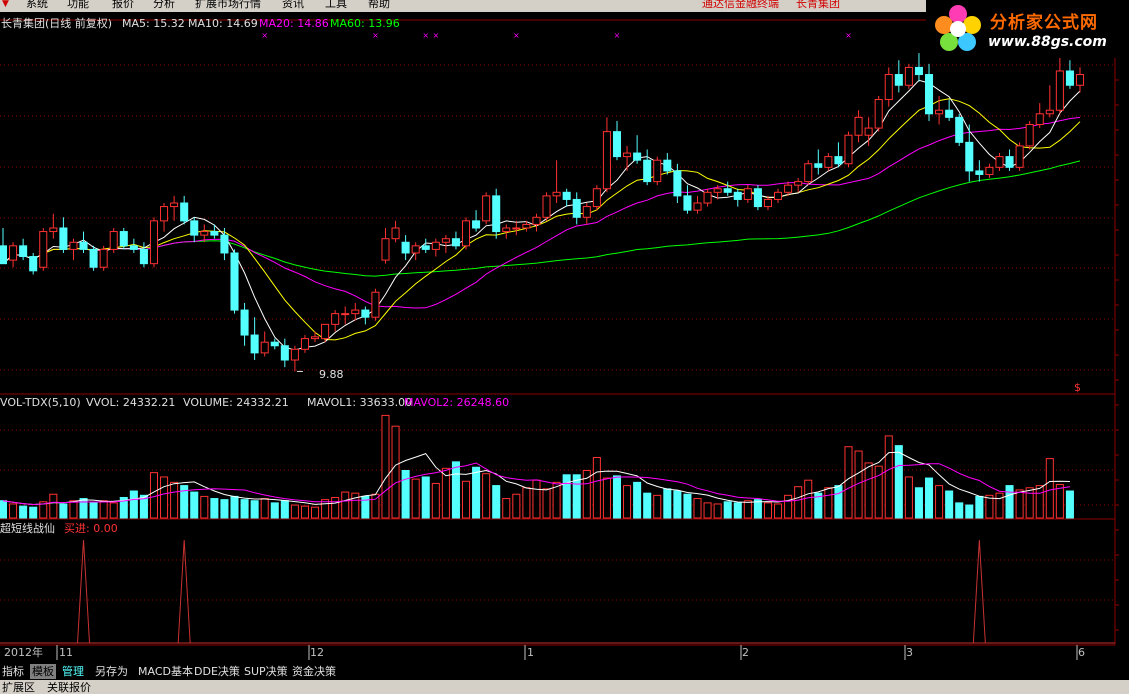 This screenshot has width=1129, height=694. I want to click on x-axis-month-2: 2, so click(745, 652).